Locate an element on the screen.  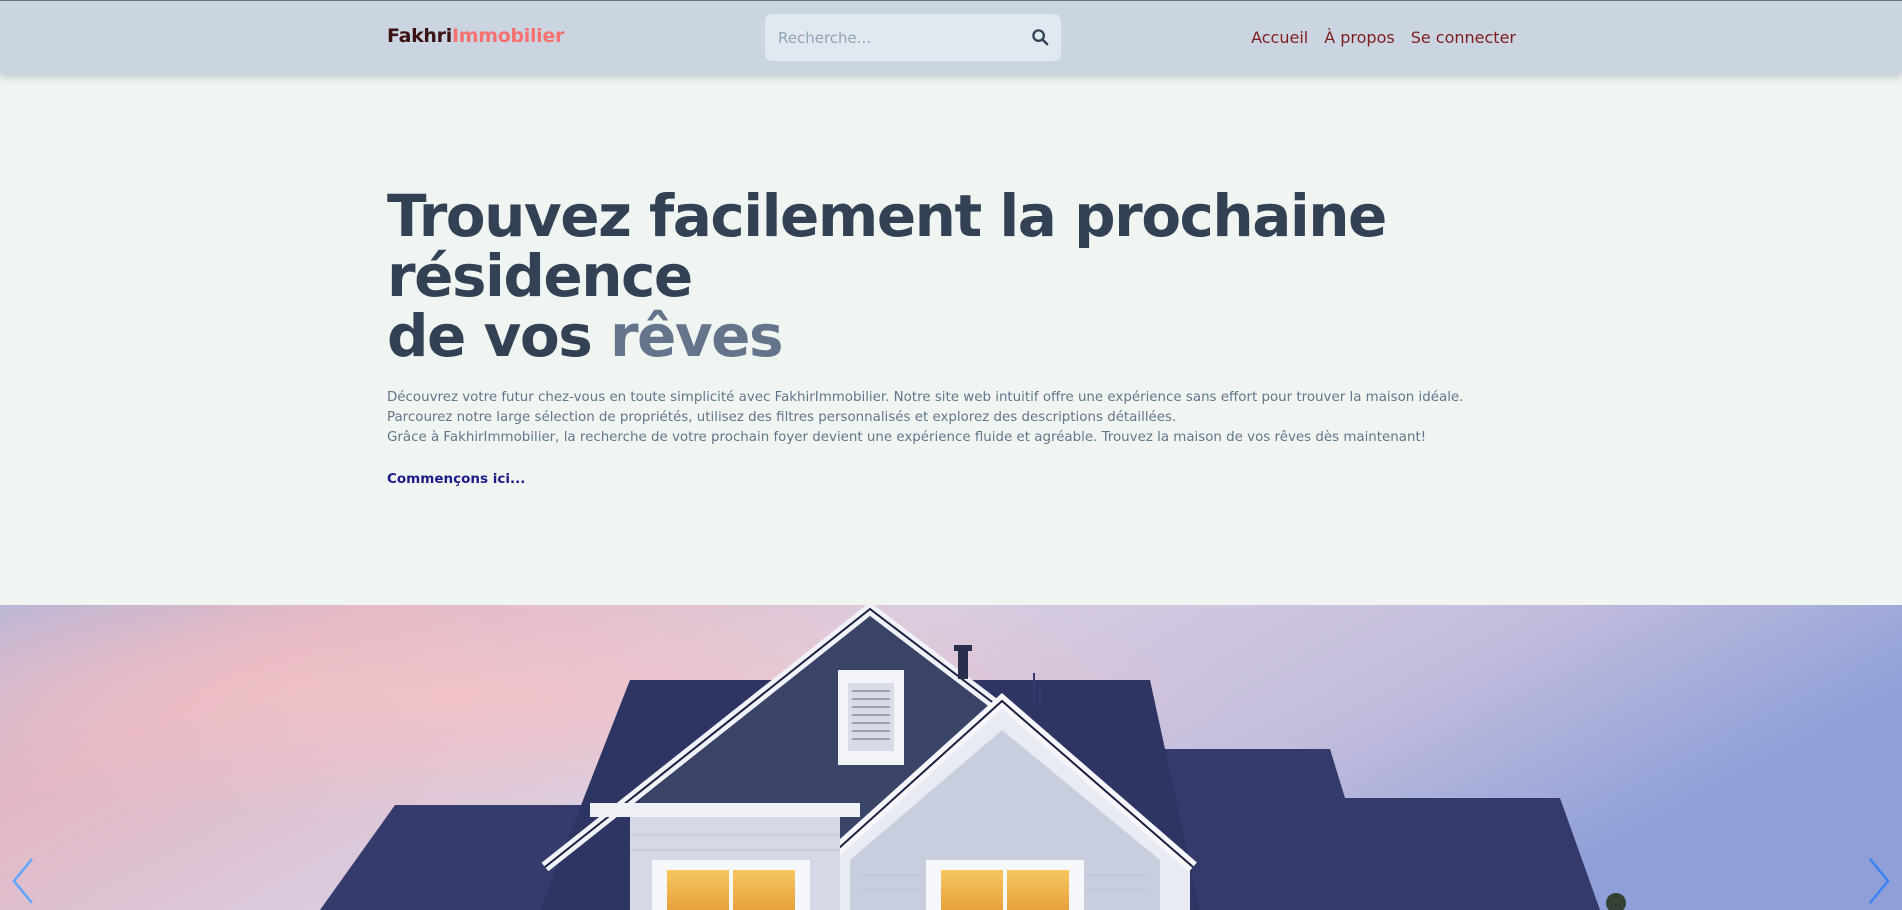
main-nav: Accueil À propos Se connecter is located at coordinates (1383, 37).